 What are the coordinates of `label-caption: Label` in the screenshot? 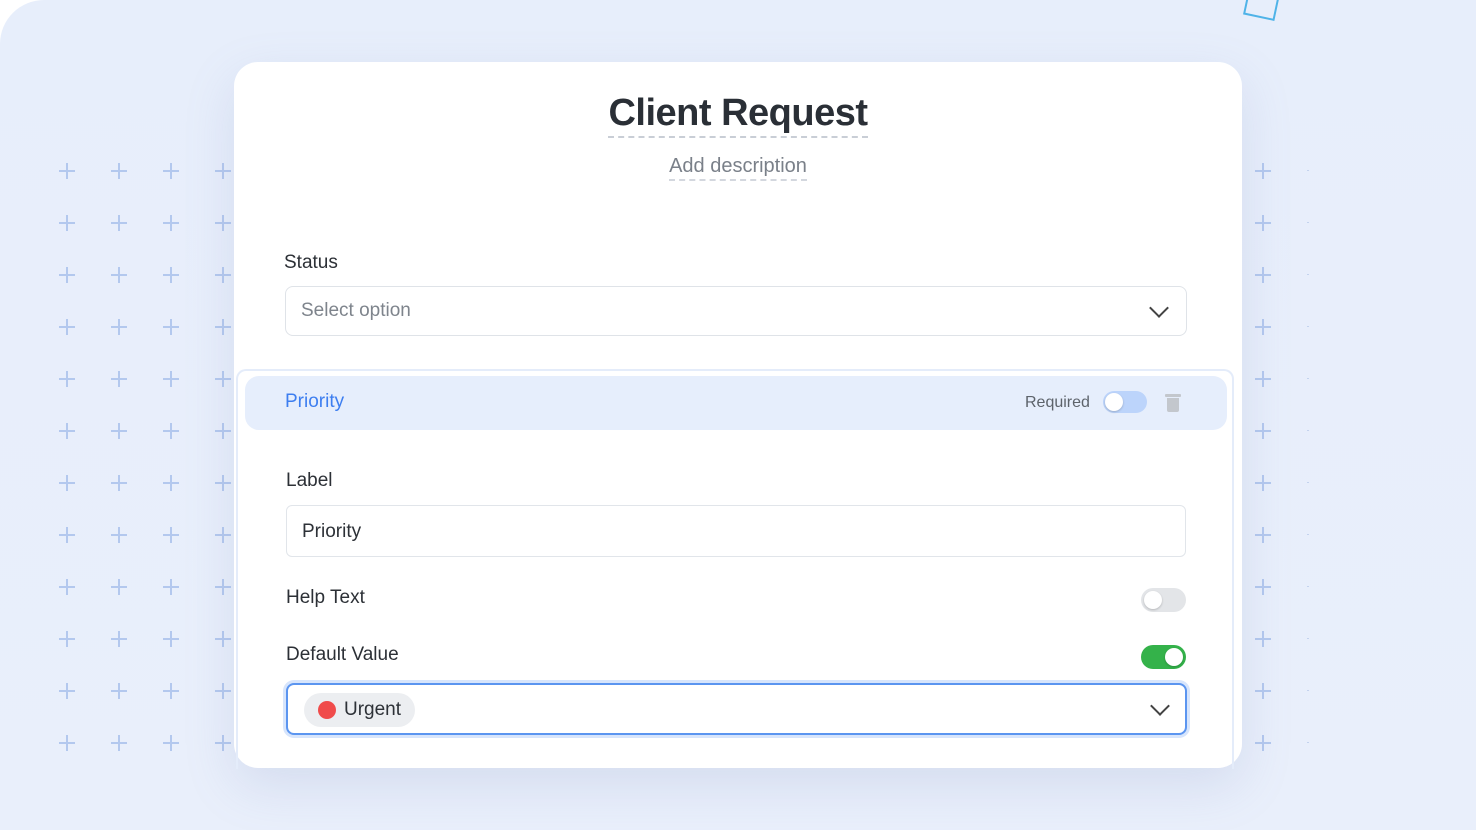 It's located at (309, 480).